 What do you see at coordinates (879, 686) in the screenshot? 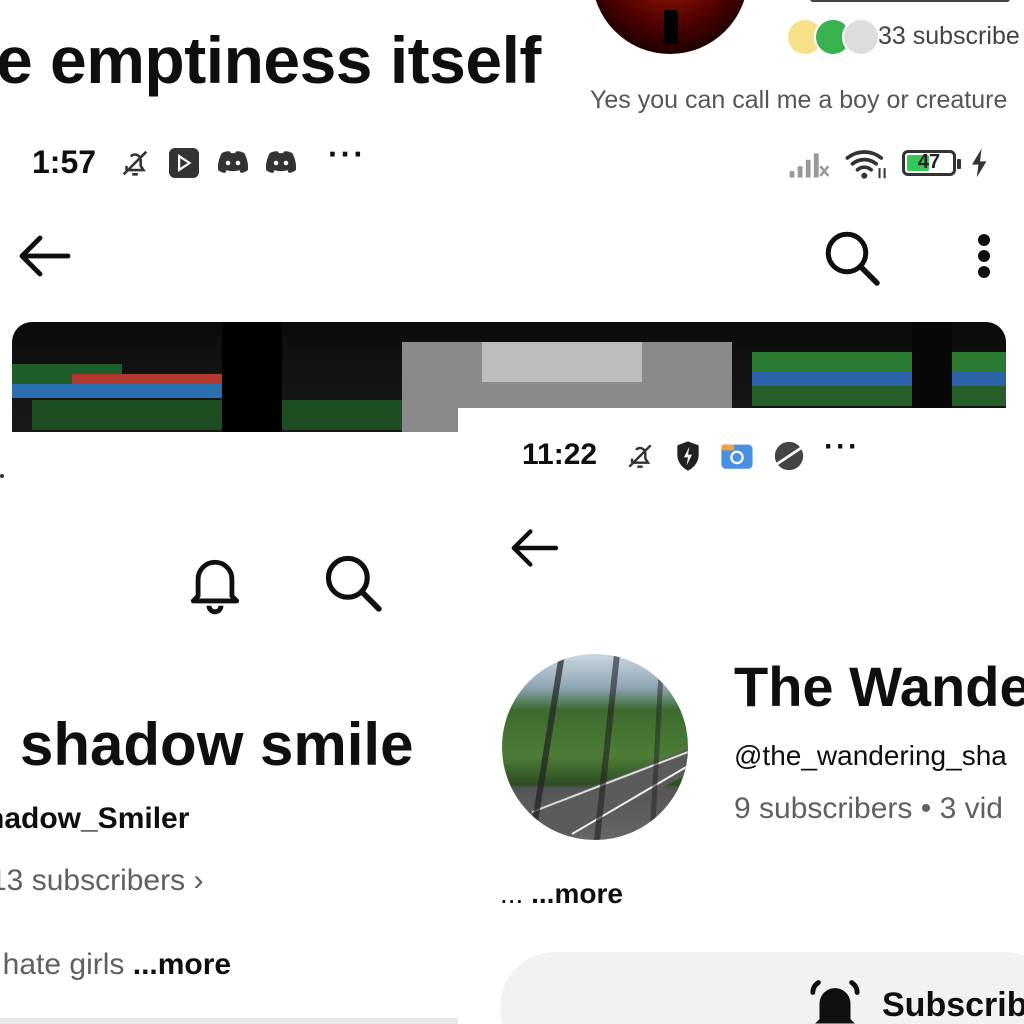
I see `channel-name: The Wande` at bounding box center [879, 686].